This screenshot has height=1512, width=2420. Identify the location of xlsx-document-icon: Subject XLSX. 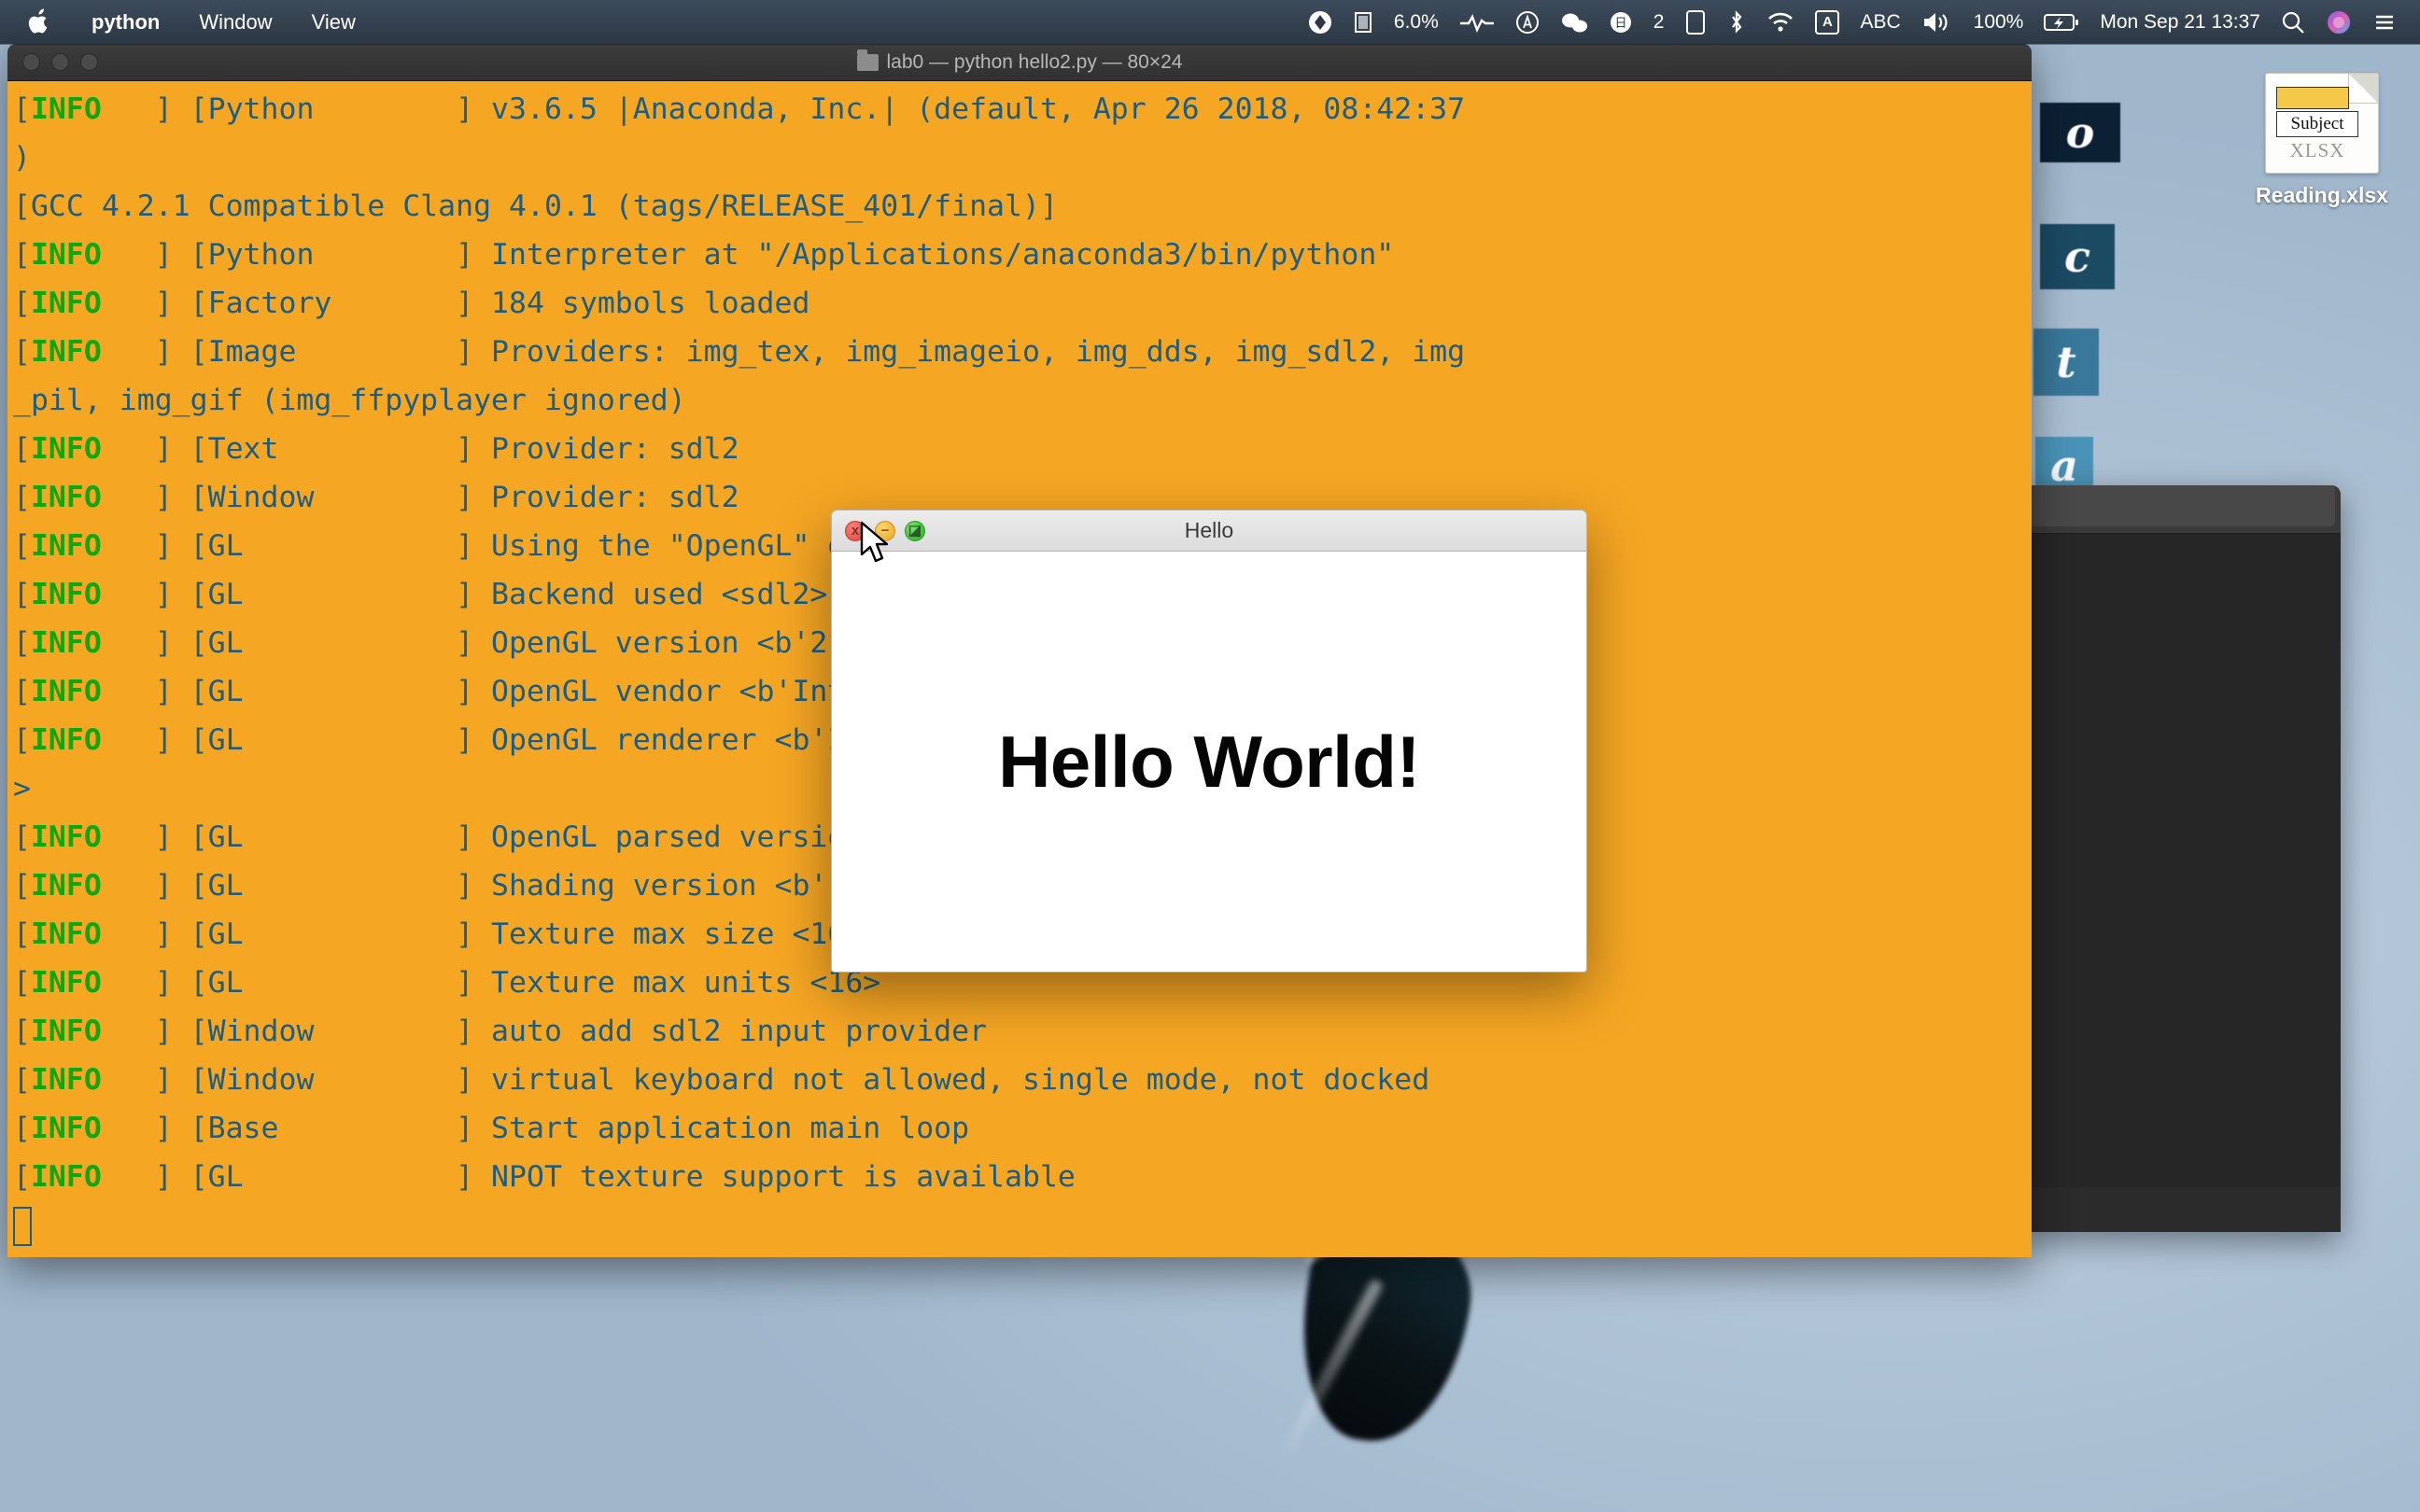
(2322, 123).